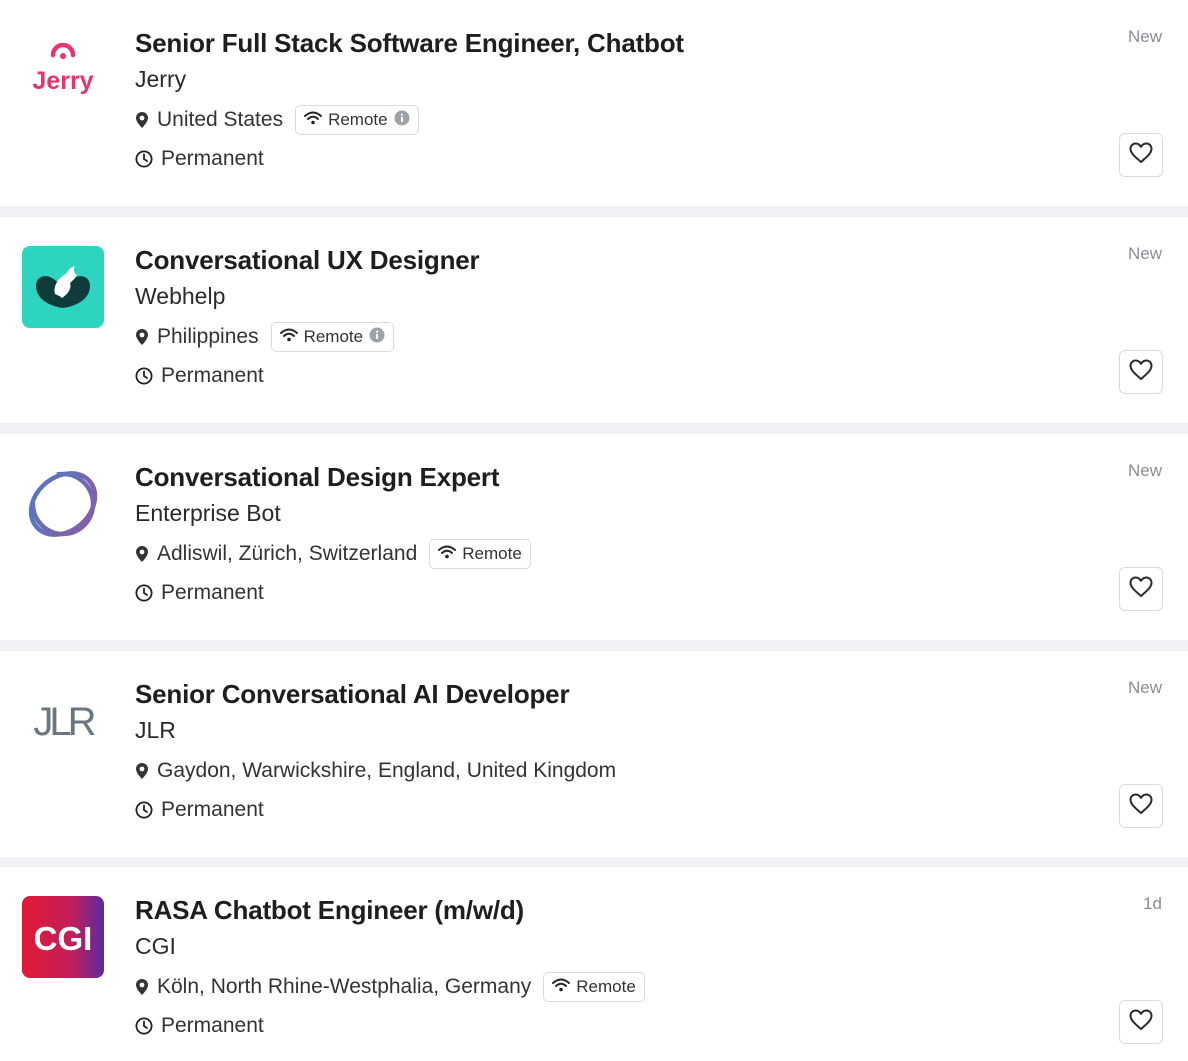 Image resolution: width=1188 pixels, height=1061 pixels. What do you see at coordinates (329, 910) in the screenshot?
I see `job-title: RASA Chatbot Engineer (m/w/d)` at bounding box center [329, 910].